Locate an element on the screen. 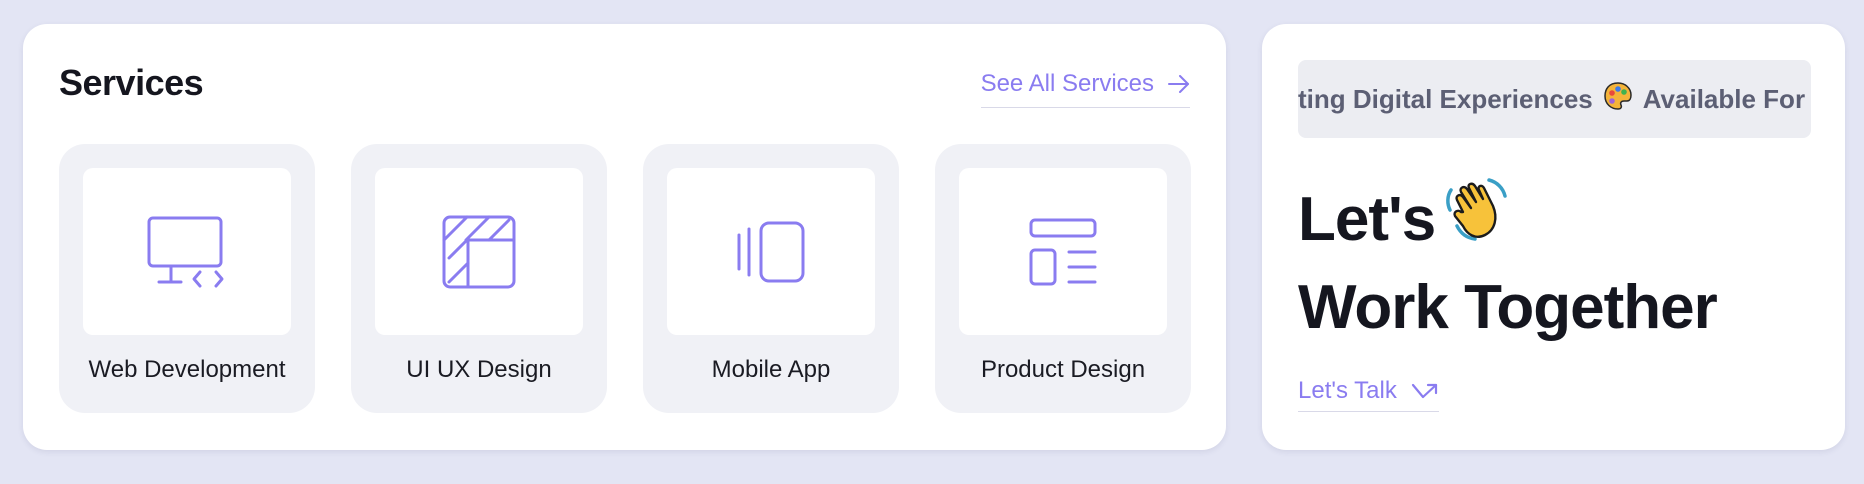 The width and height of the screenshot is (1864, 484). marquee-banner: ting Digital Experiences Available For H is located at coordinates (1554, 99).